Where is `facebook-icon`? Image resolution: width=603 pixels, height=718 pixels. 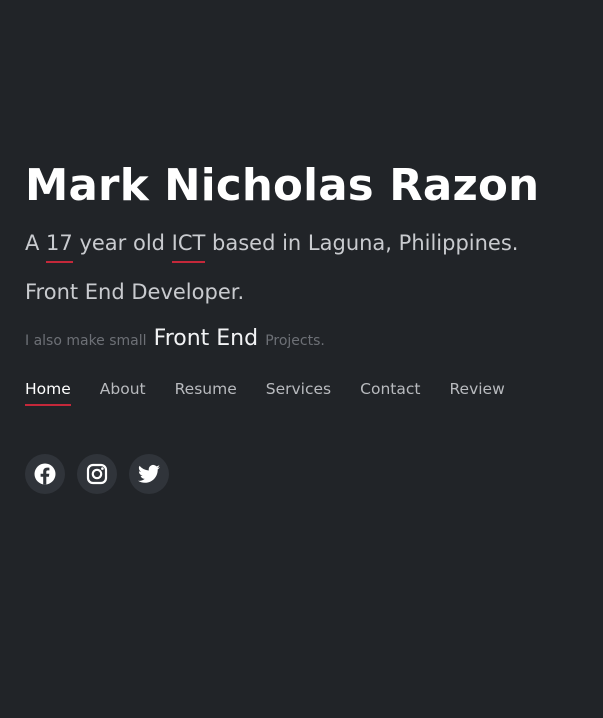
facebook-icon is located at coordinates (45, 474).